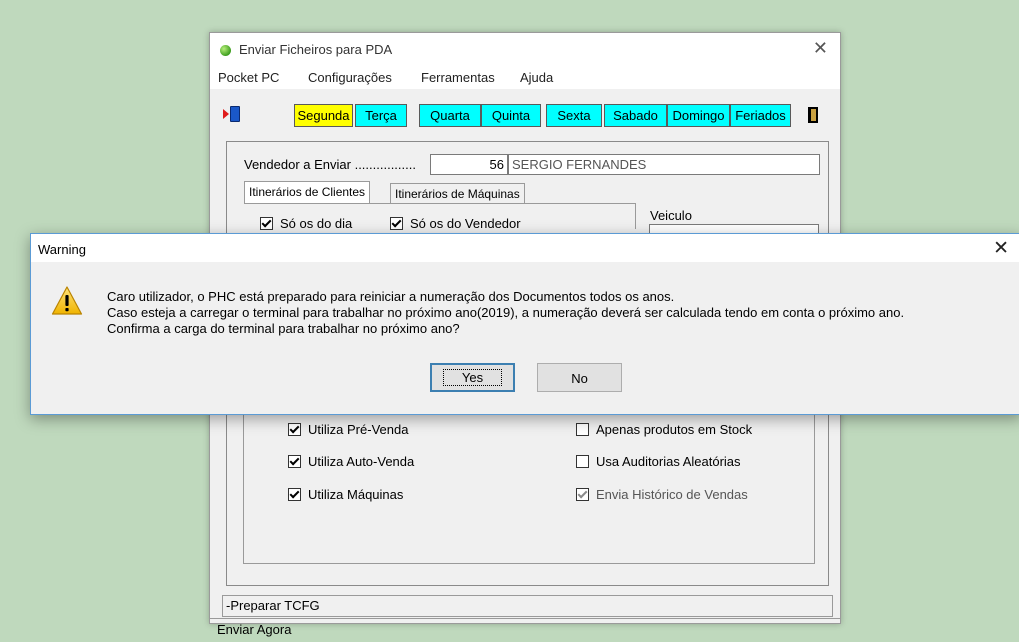 The image size is (1019, 642). What do you see at coordinates (307, 192) in the screenshot?
I see `tab-itinerarios-clientes: Itinerários de Clientes` at bounding box center [307, 192].